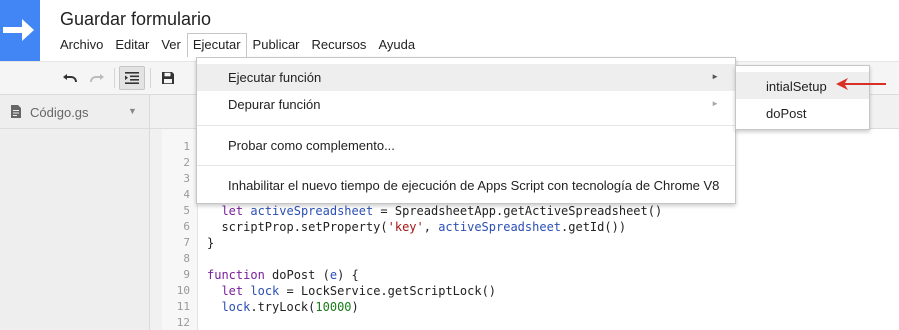 This screenshot has height=330, width=899. What do you see at coordinates (861, 84) in the screenshot?
I see `annotation-arrow-icon` at bounding box center [861, 84].